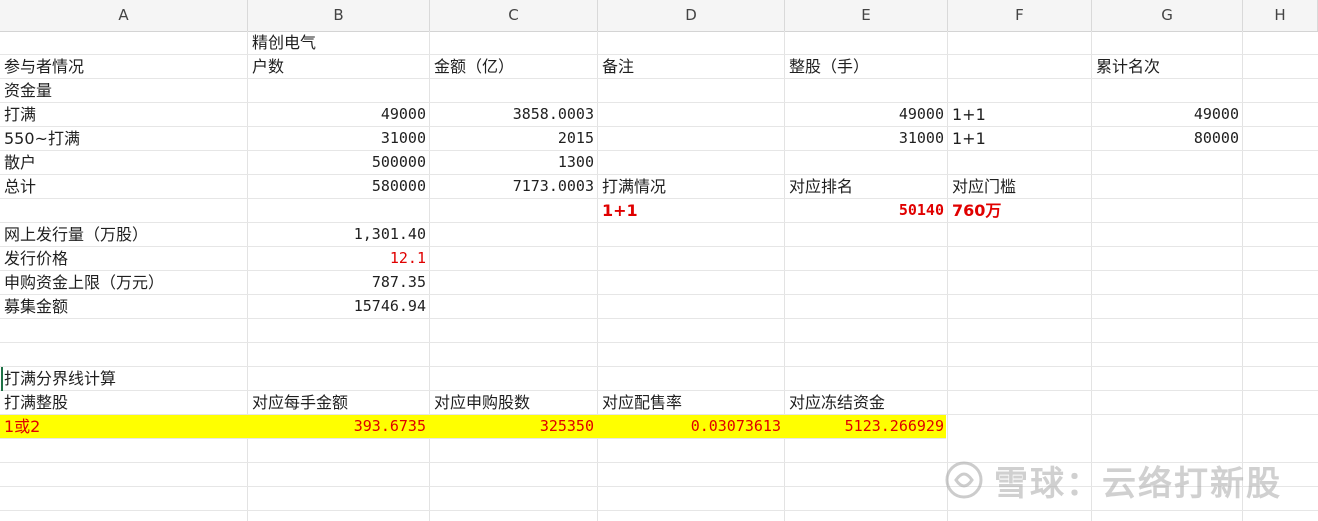  I want to click on sheet-row-10: 网上发行量（万股） 1,301.40, so click(659, 235).